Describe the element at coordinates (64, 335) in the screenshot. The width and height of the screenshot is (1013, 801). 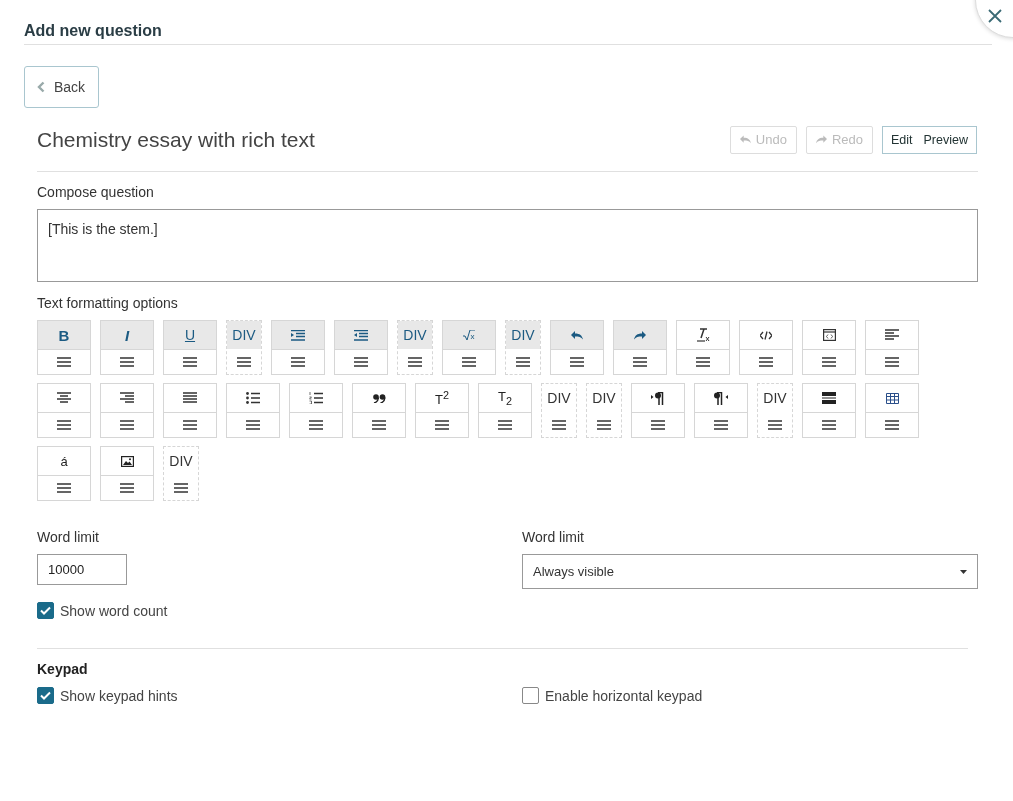
I see `format-glyph: B` at that location.